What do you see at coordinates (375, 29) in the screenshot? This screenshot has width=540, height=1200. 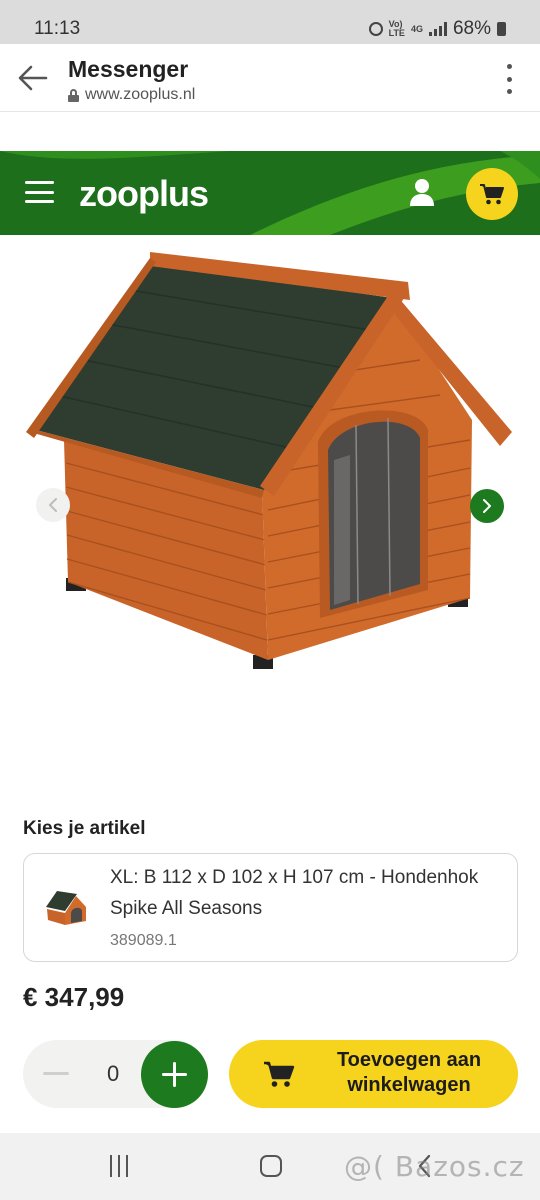 I see `alarm-icon` at bounding box center [375, 29].